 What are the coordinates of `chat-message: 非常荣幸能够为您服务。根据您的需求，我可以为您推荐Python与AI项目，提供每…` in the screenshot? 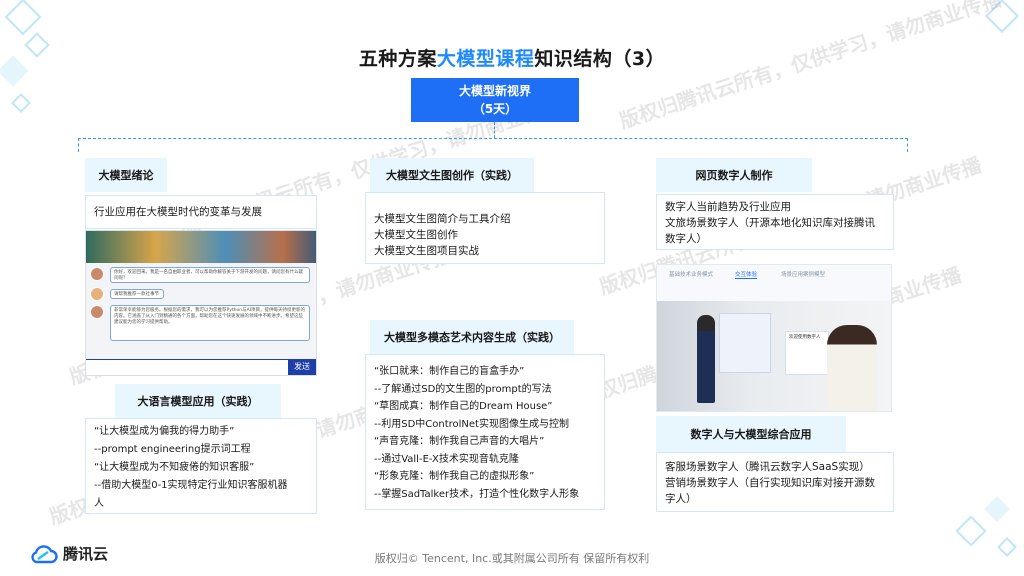 It's located at (210, 323).